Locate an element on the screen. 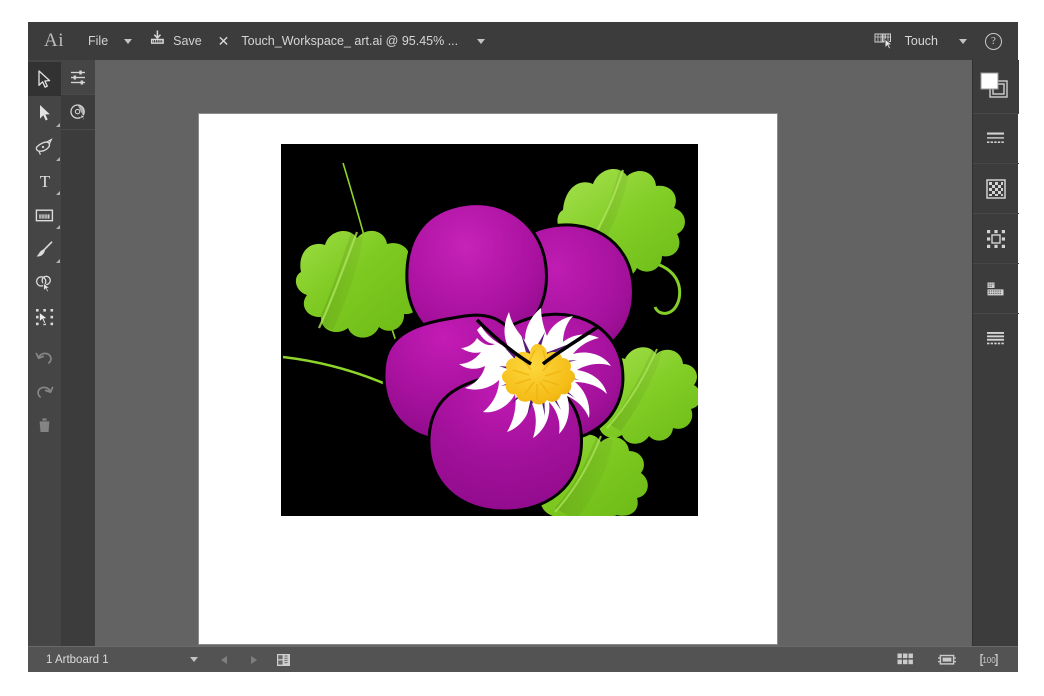 This screenshot has height=696, width=1044. arrange-documents-icon is located at coordinates (905, 659).